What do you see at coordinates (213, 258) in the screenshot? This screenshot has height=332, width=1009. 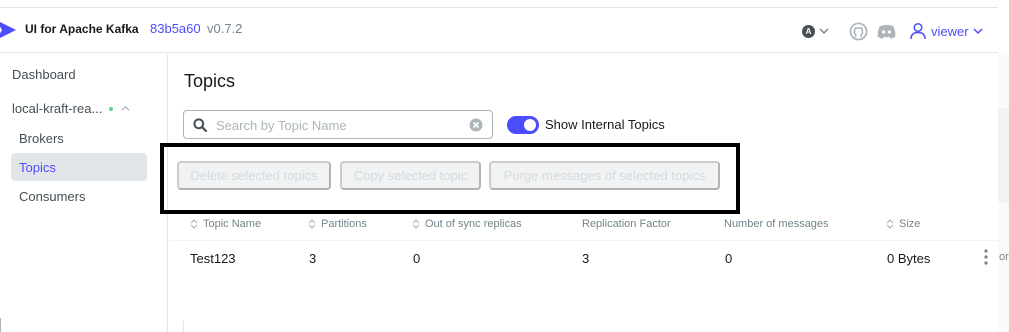 I see `topic-name-link: Test123` at bounding box center [213, 258].